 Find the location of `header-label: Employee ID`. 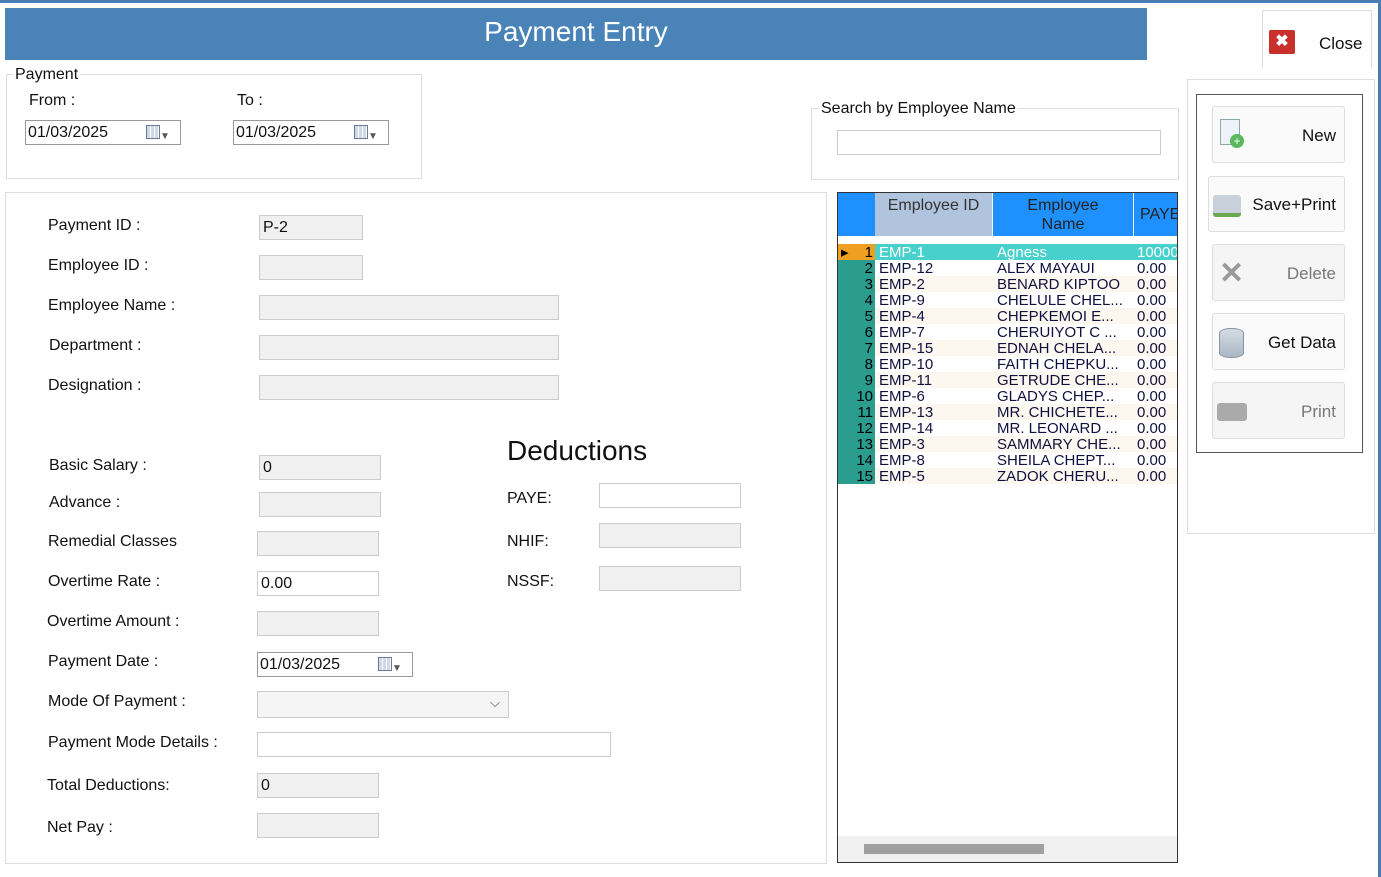

header-label: Employee ID is located at coordinates (933, 205).